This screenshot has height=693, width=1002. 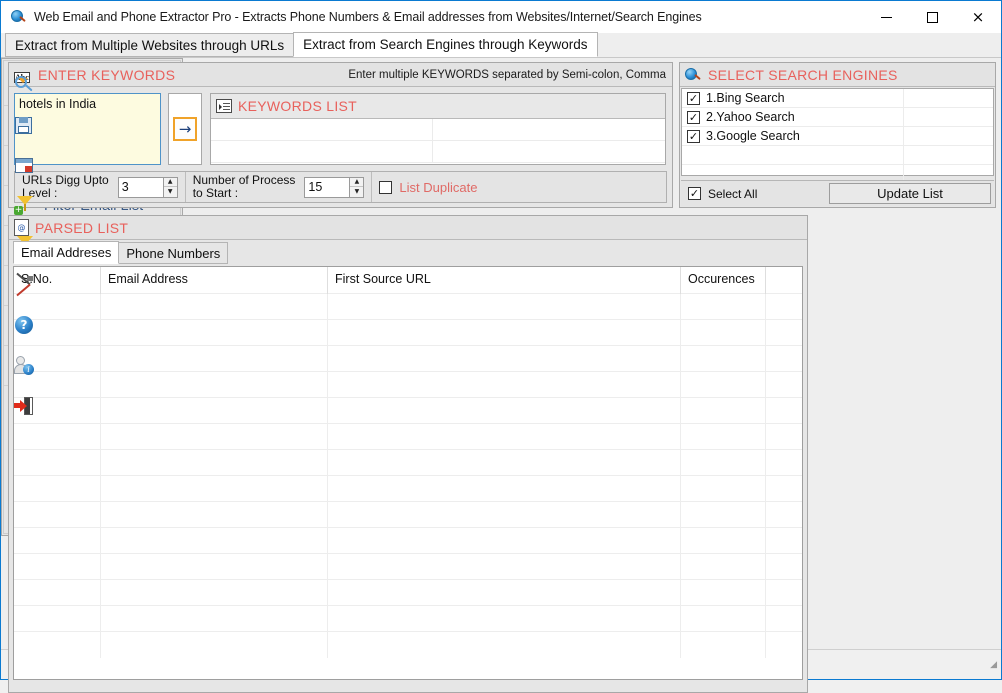 I want to click on process-count-label-line2: to Start :, so click(x=215, y=193).